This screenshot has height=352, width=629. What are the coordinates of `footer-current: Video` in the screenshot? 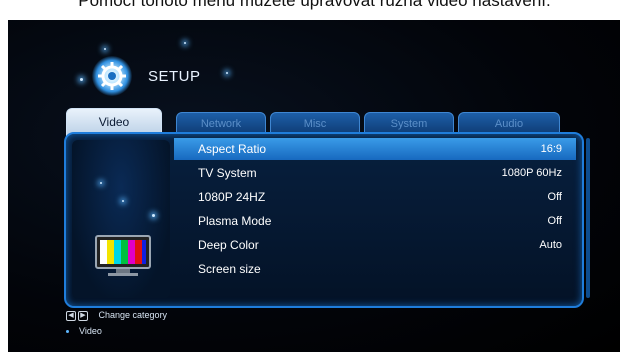 It's located at (84, 331).